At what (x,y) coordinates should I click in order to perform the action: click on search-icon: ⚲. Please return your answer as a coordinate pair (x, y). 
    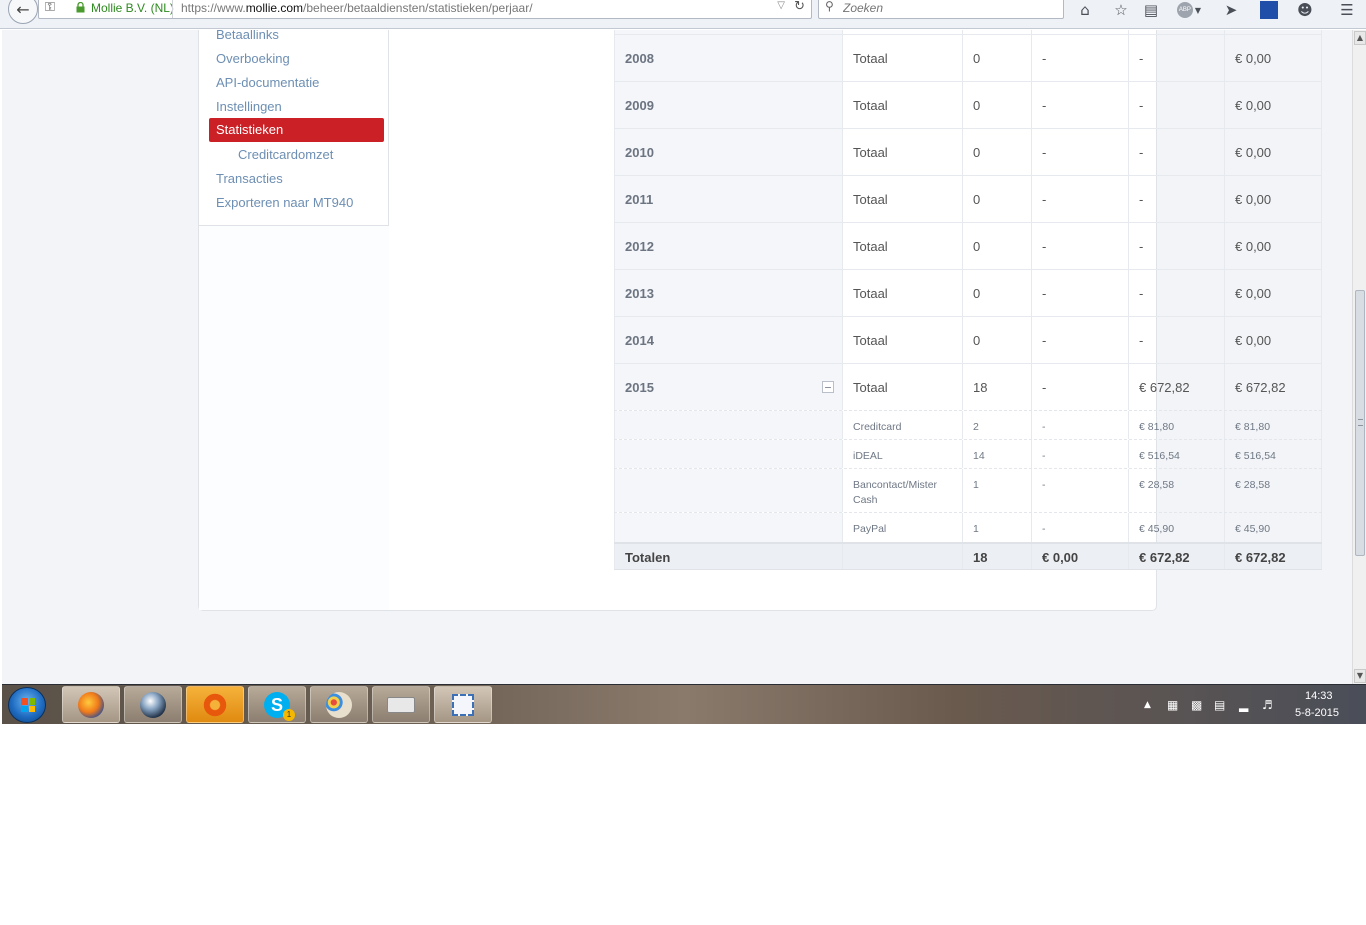
    Looking at the image, I should click on (829, 6).